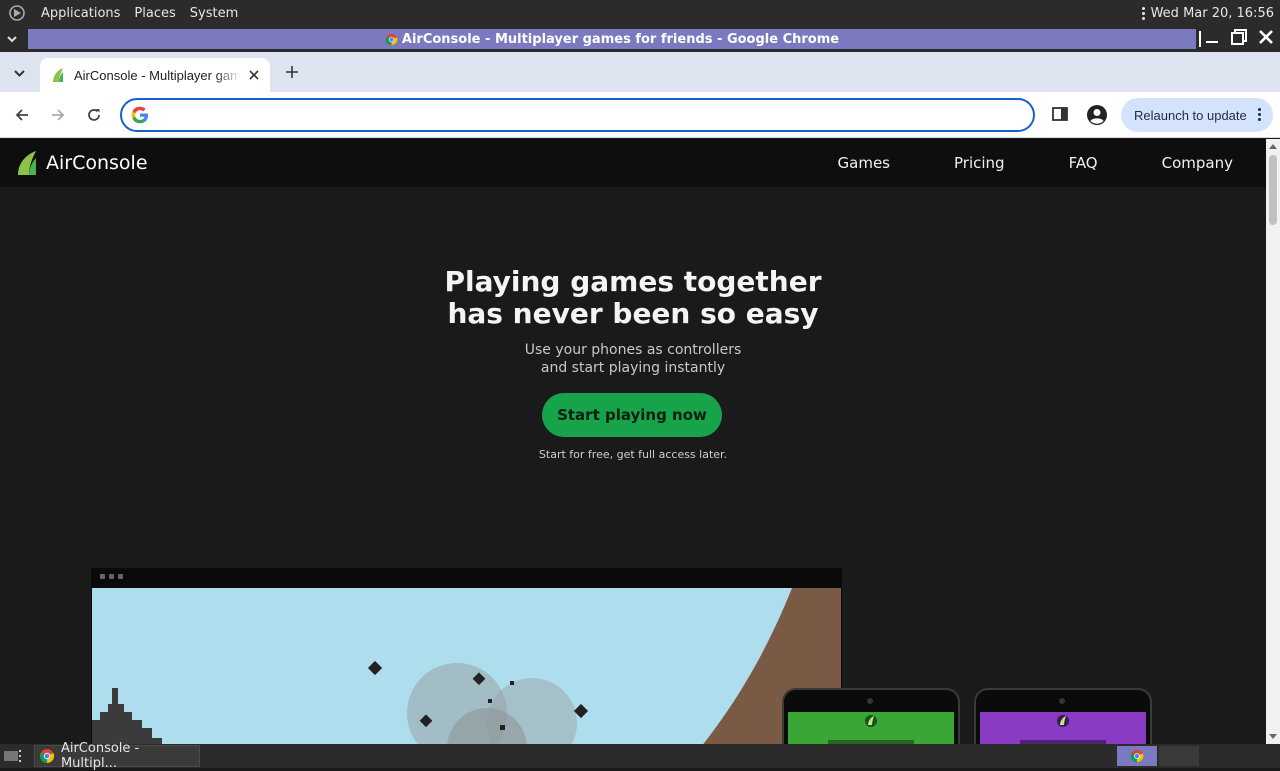  Describe the element at coordinates (139, 115) in the screenshot. I see `google-g-icon` at that location.